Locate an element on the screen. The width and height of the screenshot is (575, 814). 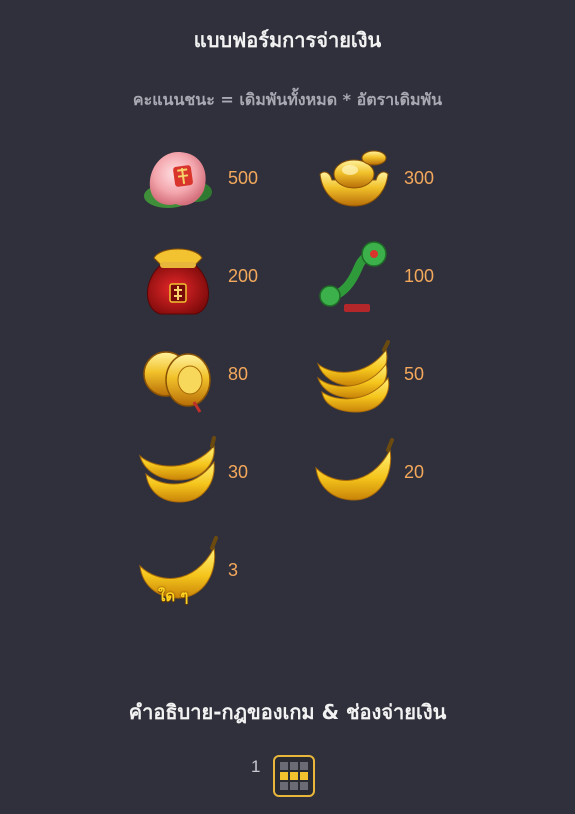
paylines-grid-button is located at coordinates (294, 776).